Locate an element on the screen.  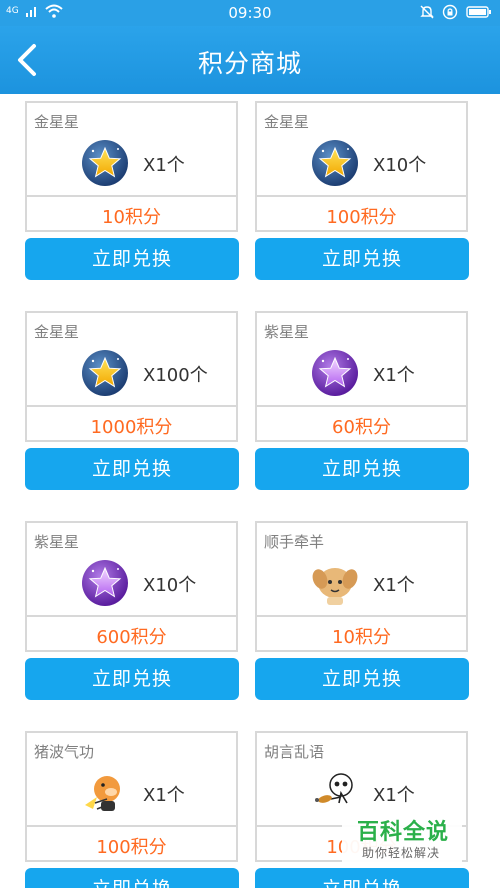
product-quantity: X100个 is located at coordinates (175, 375).